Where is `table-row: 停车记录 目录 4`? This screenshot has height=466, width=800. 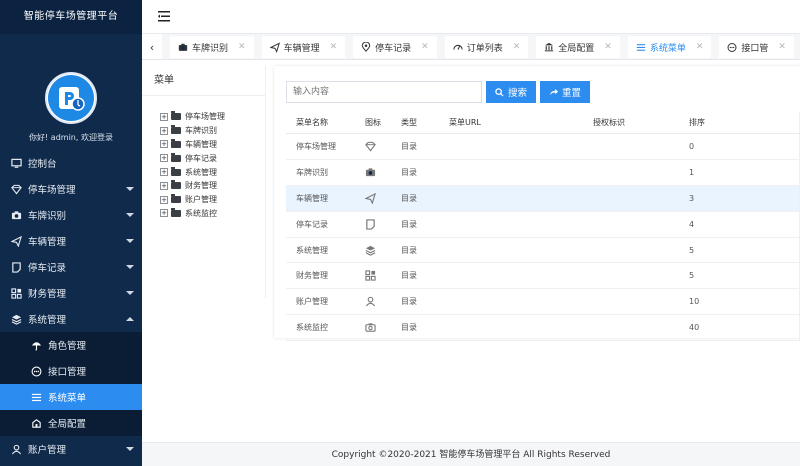
table-row: 停车记录 目录 4 is located at coordinates (543, 224).